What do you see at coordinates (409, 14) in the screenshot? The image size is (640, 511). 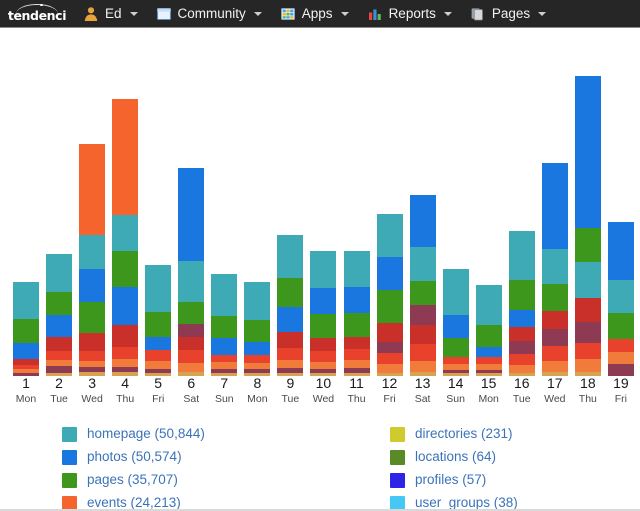 I see `nav-item-reports: Reports` at bounding box center [409, 14].